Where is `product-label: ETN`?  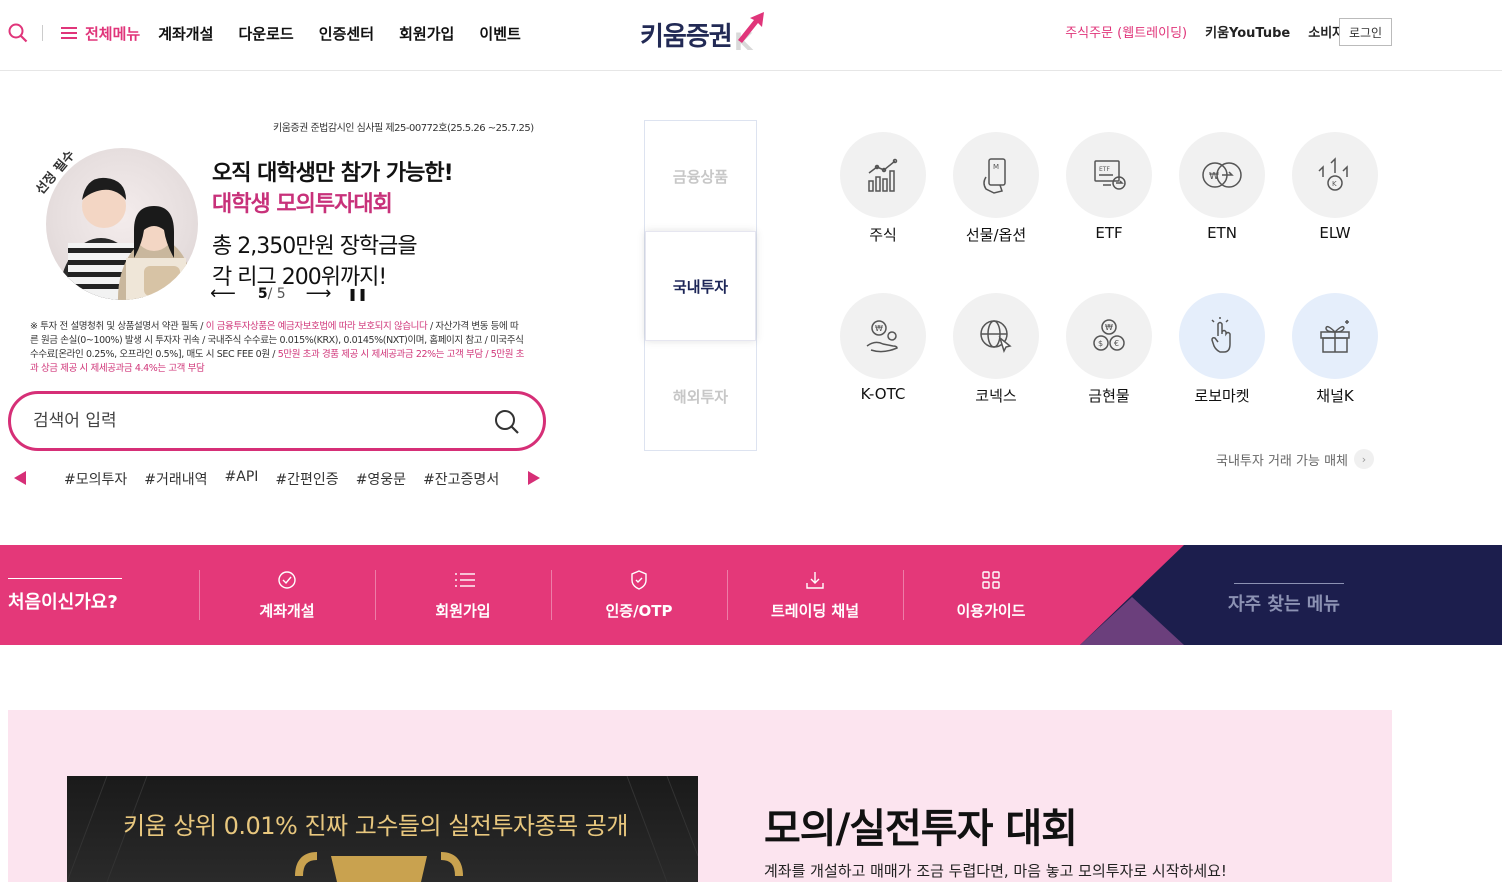 product-label: ETN is located at coordinates (1222, 233).